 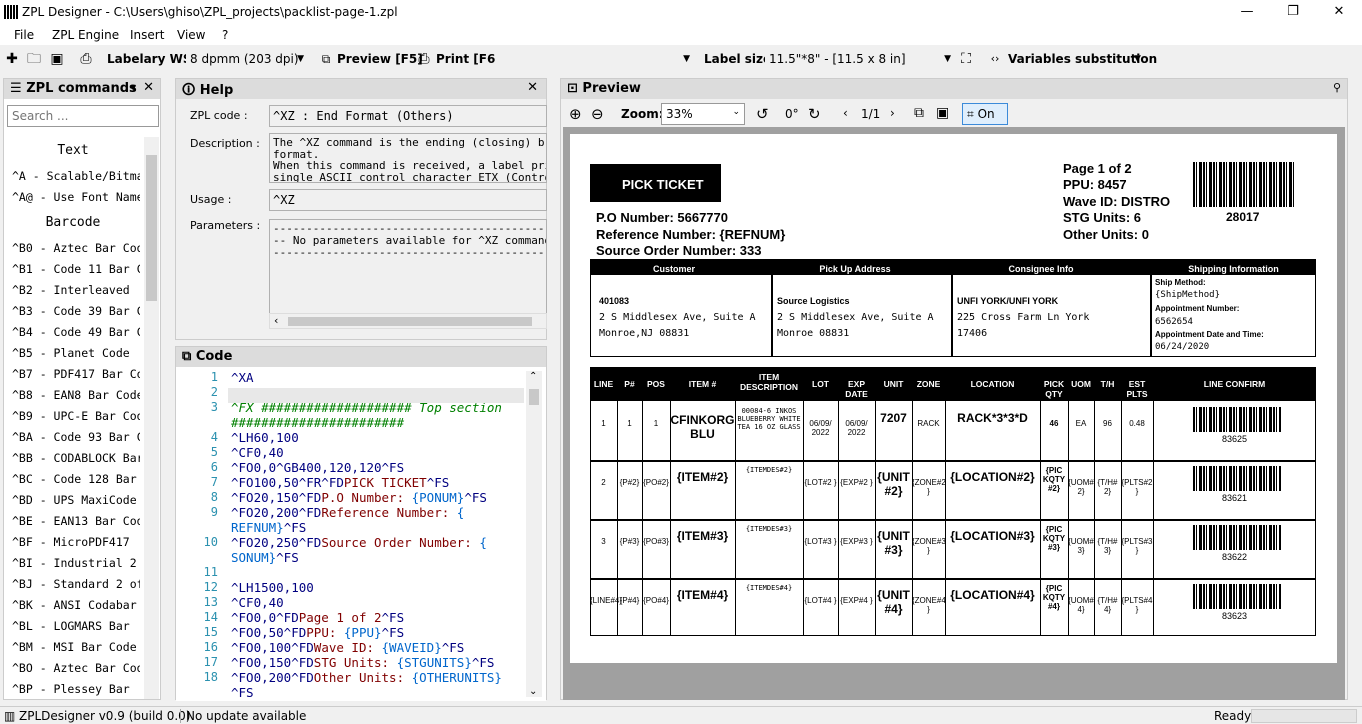 I want to click on code-line: ^FO0,200^FDOther Units: {OTHERUNITS}, so click(x=366, y=677).